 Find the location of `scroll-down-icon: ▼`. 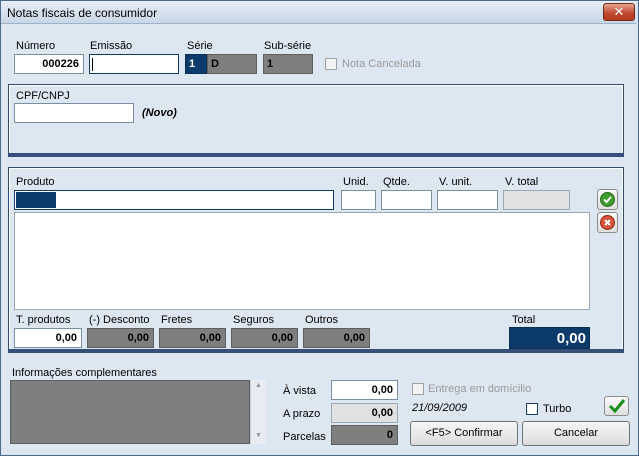

scroll-down-icon: ▼ is located at coordinates (258, 435).